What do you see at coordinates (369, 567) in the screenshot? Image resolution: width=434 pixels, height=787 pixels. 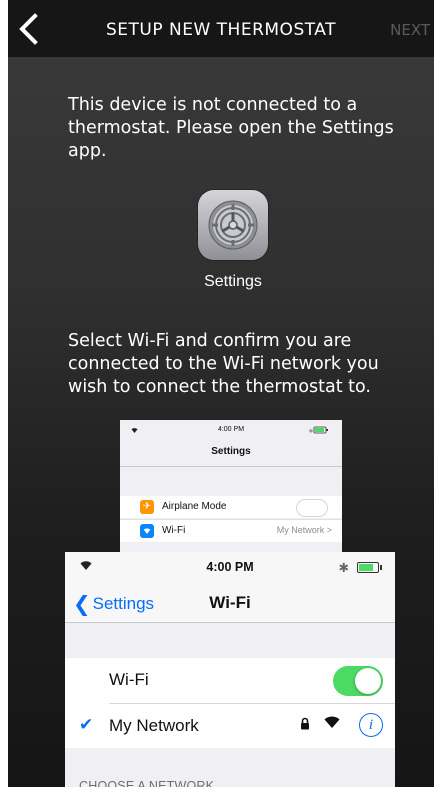 I see `battery-icon` at bounding box center [369, 567].